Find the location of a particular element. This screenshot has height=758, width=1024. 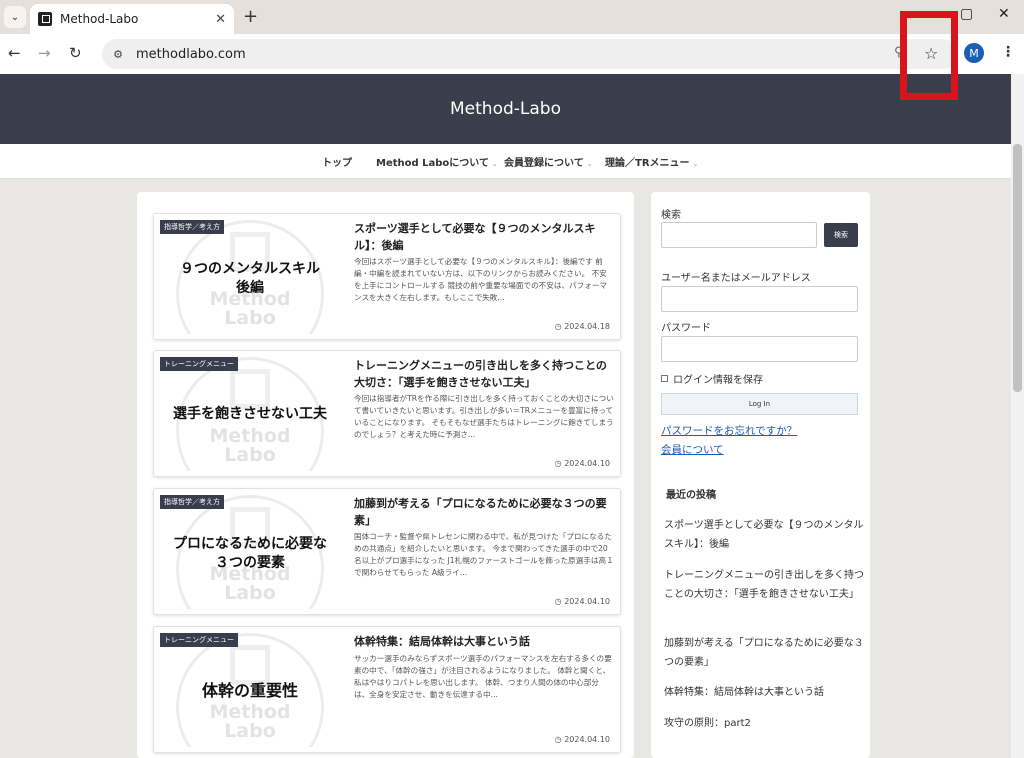

back-arrow-icon: ← is located at coordinates (14, 53).